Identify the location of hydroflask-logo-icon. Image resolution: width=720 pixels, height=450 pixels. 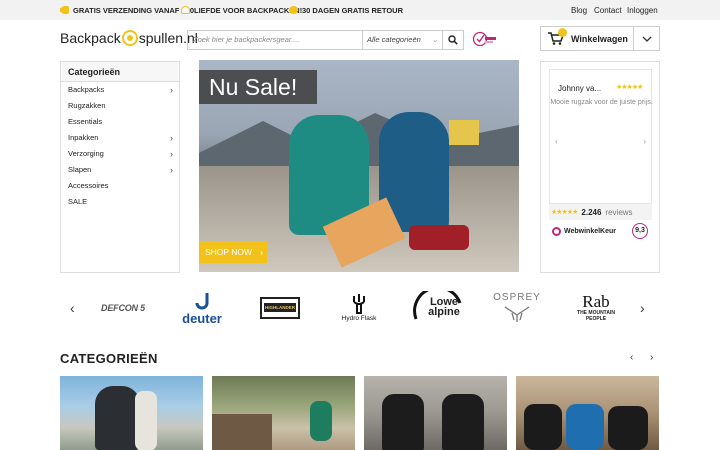
(359, 304).